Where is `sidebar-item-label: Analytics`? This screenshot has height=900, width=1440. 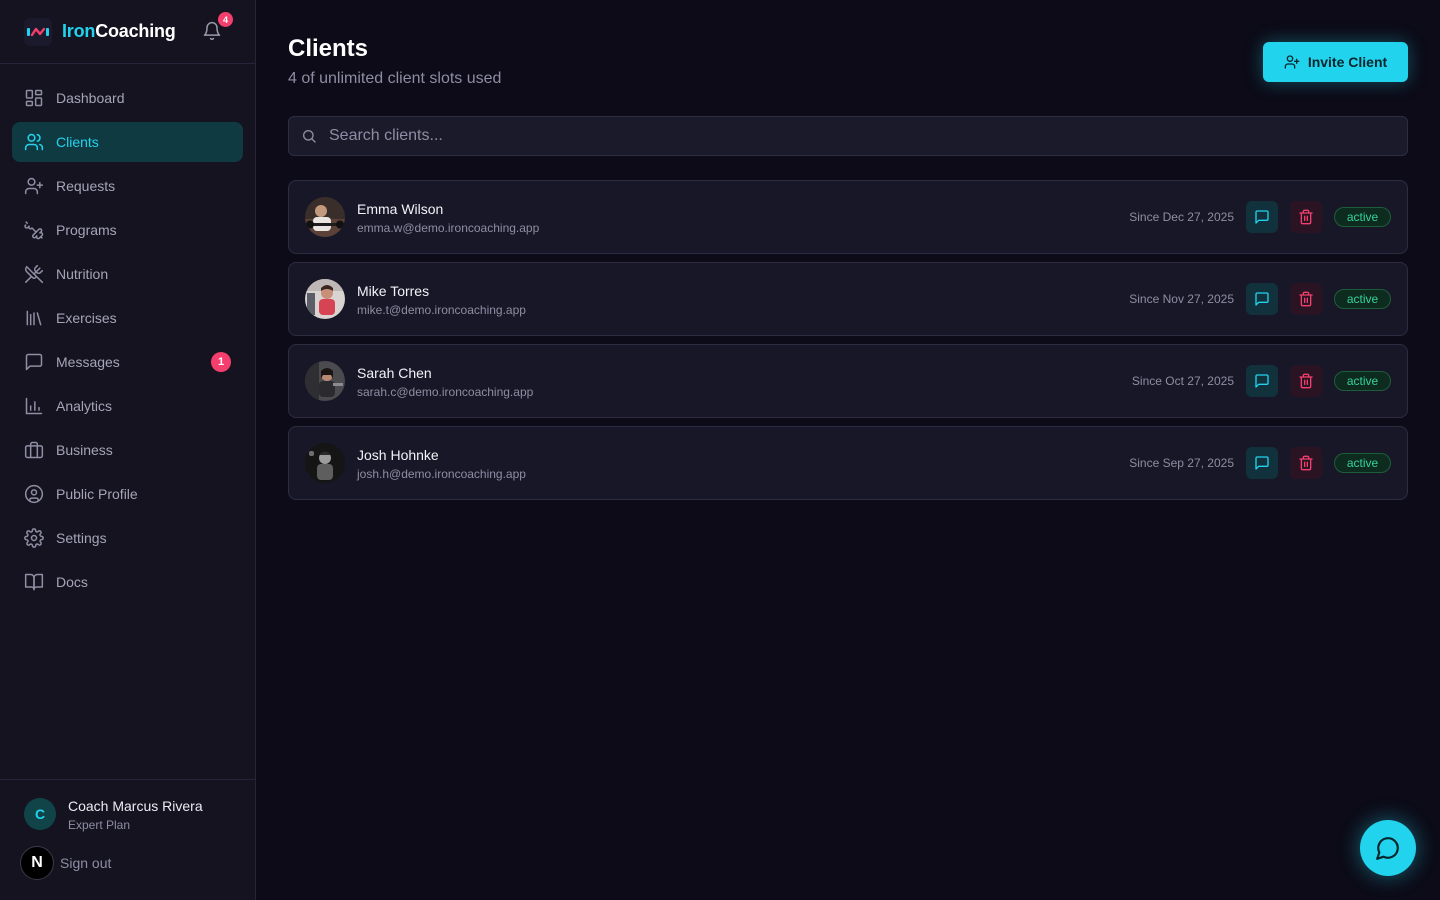
sidebar-item-label: Analytics is located at coordinates (84, 406).